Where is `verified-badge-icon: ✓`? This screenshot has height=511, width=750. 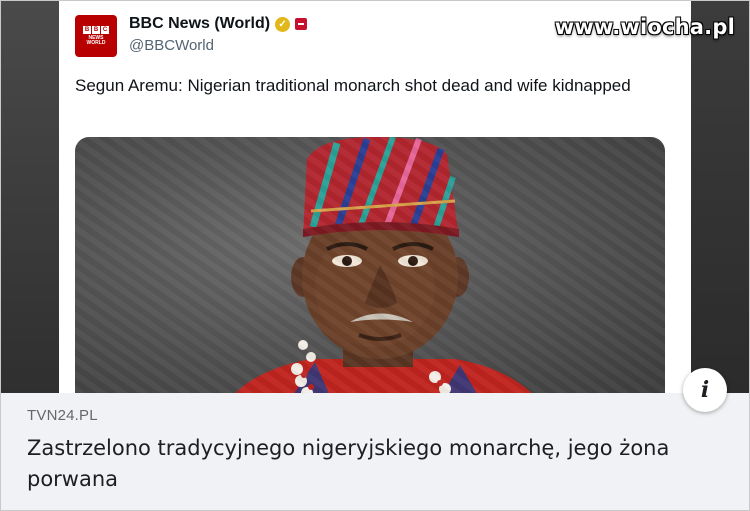
verified-badge-icon: ✓ is located at coordinates (283, 24).